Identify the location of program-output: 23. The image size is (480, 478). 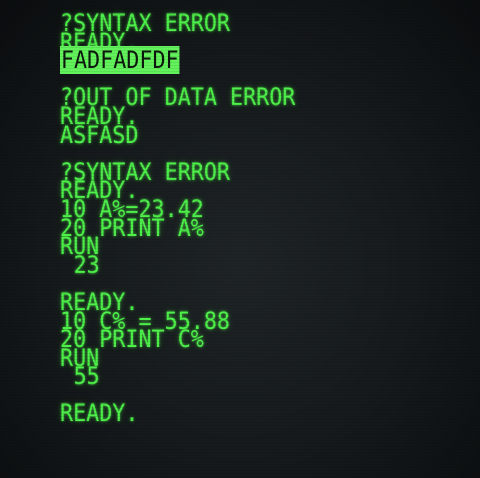
(86, 264).